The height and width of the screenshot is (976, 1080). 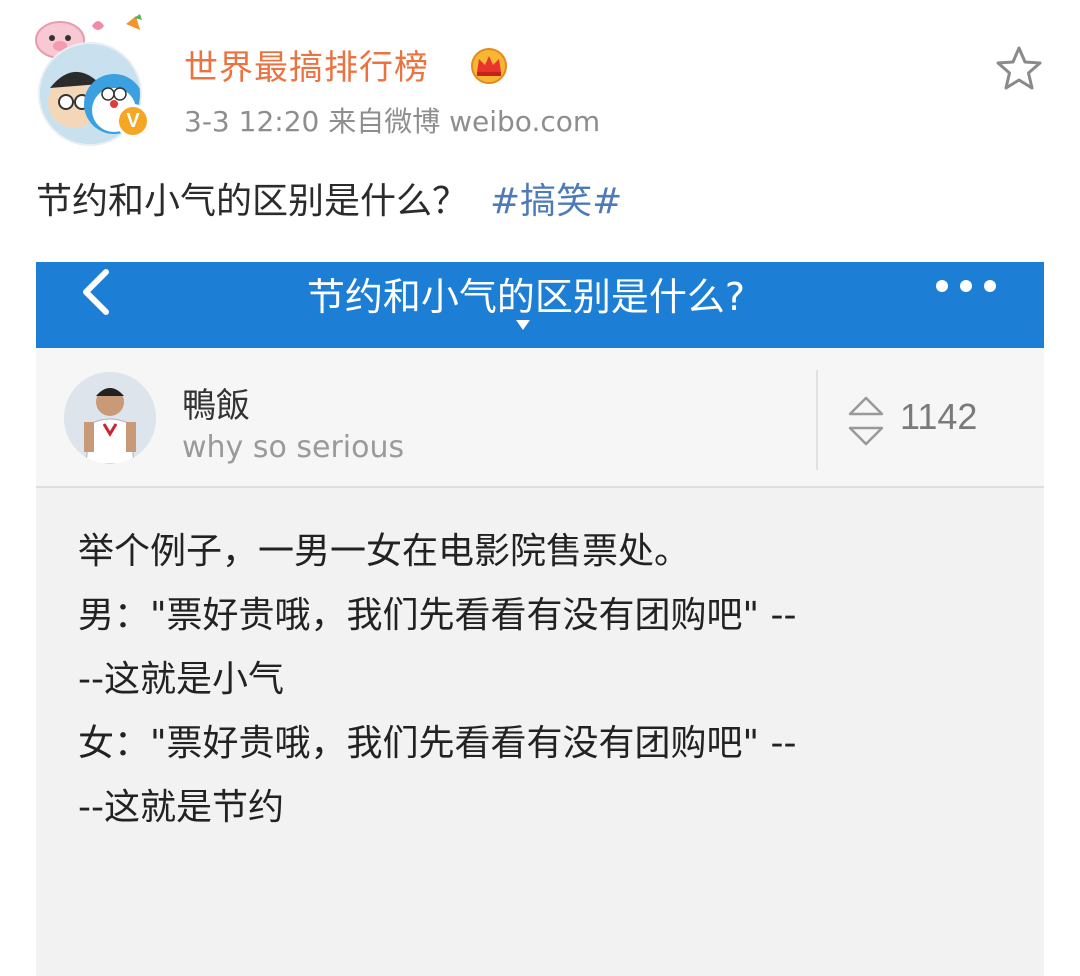 What do you see at coordinates (293, 447) in the screenshot?
I see `answerer-bio: why so serious` at bounding box center [293, 447].